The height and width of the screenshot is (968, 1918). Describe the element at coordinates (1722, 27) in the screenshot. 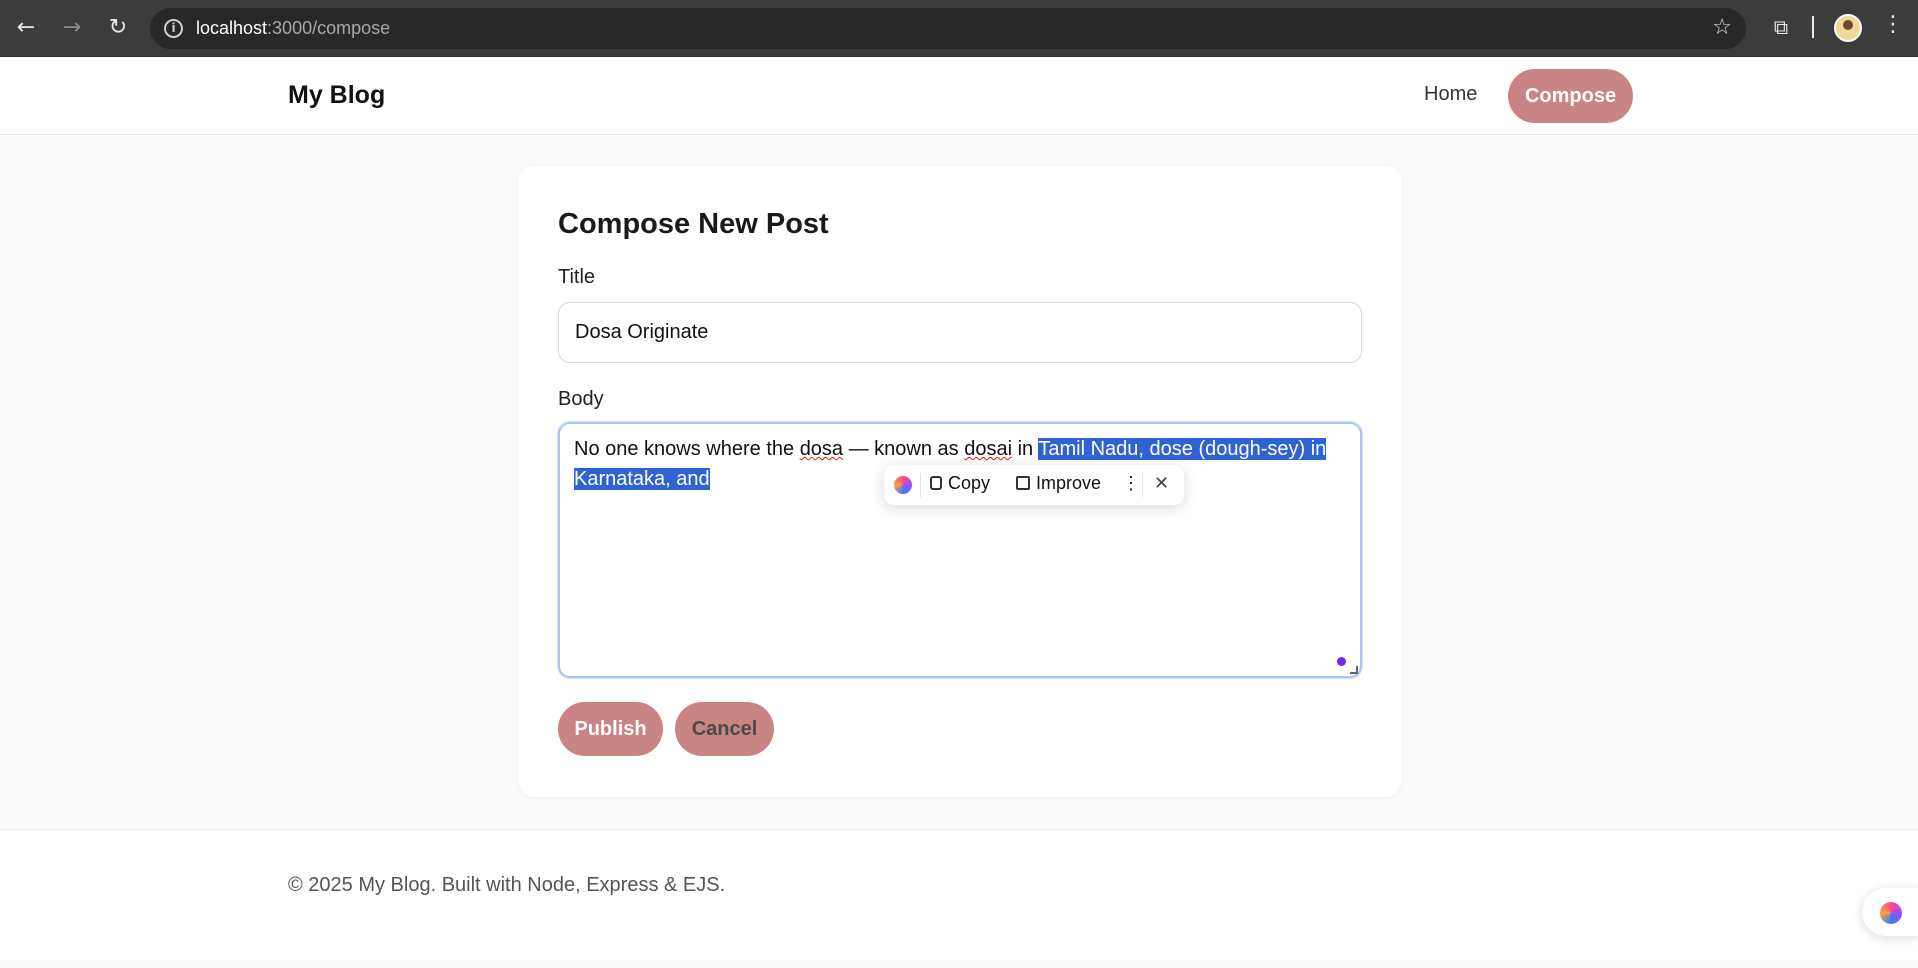

I see `star-icon: ☆` at that location.